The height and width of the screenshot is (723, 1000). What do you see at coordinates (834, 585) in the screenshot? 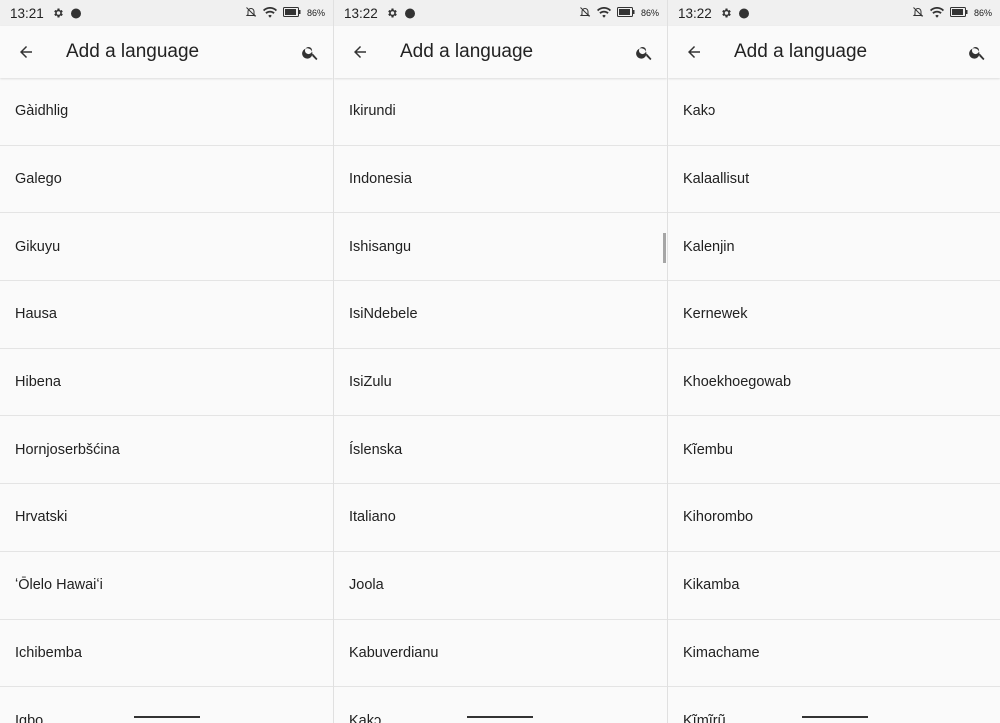
I see `list-item: Kikamba` at bounding box center [834, 585].